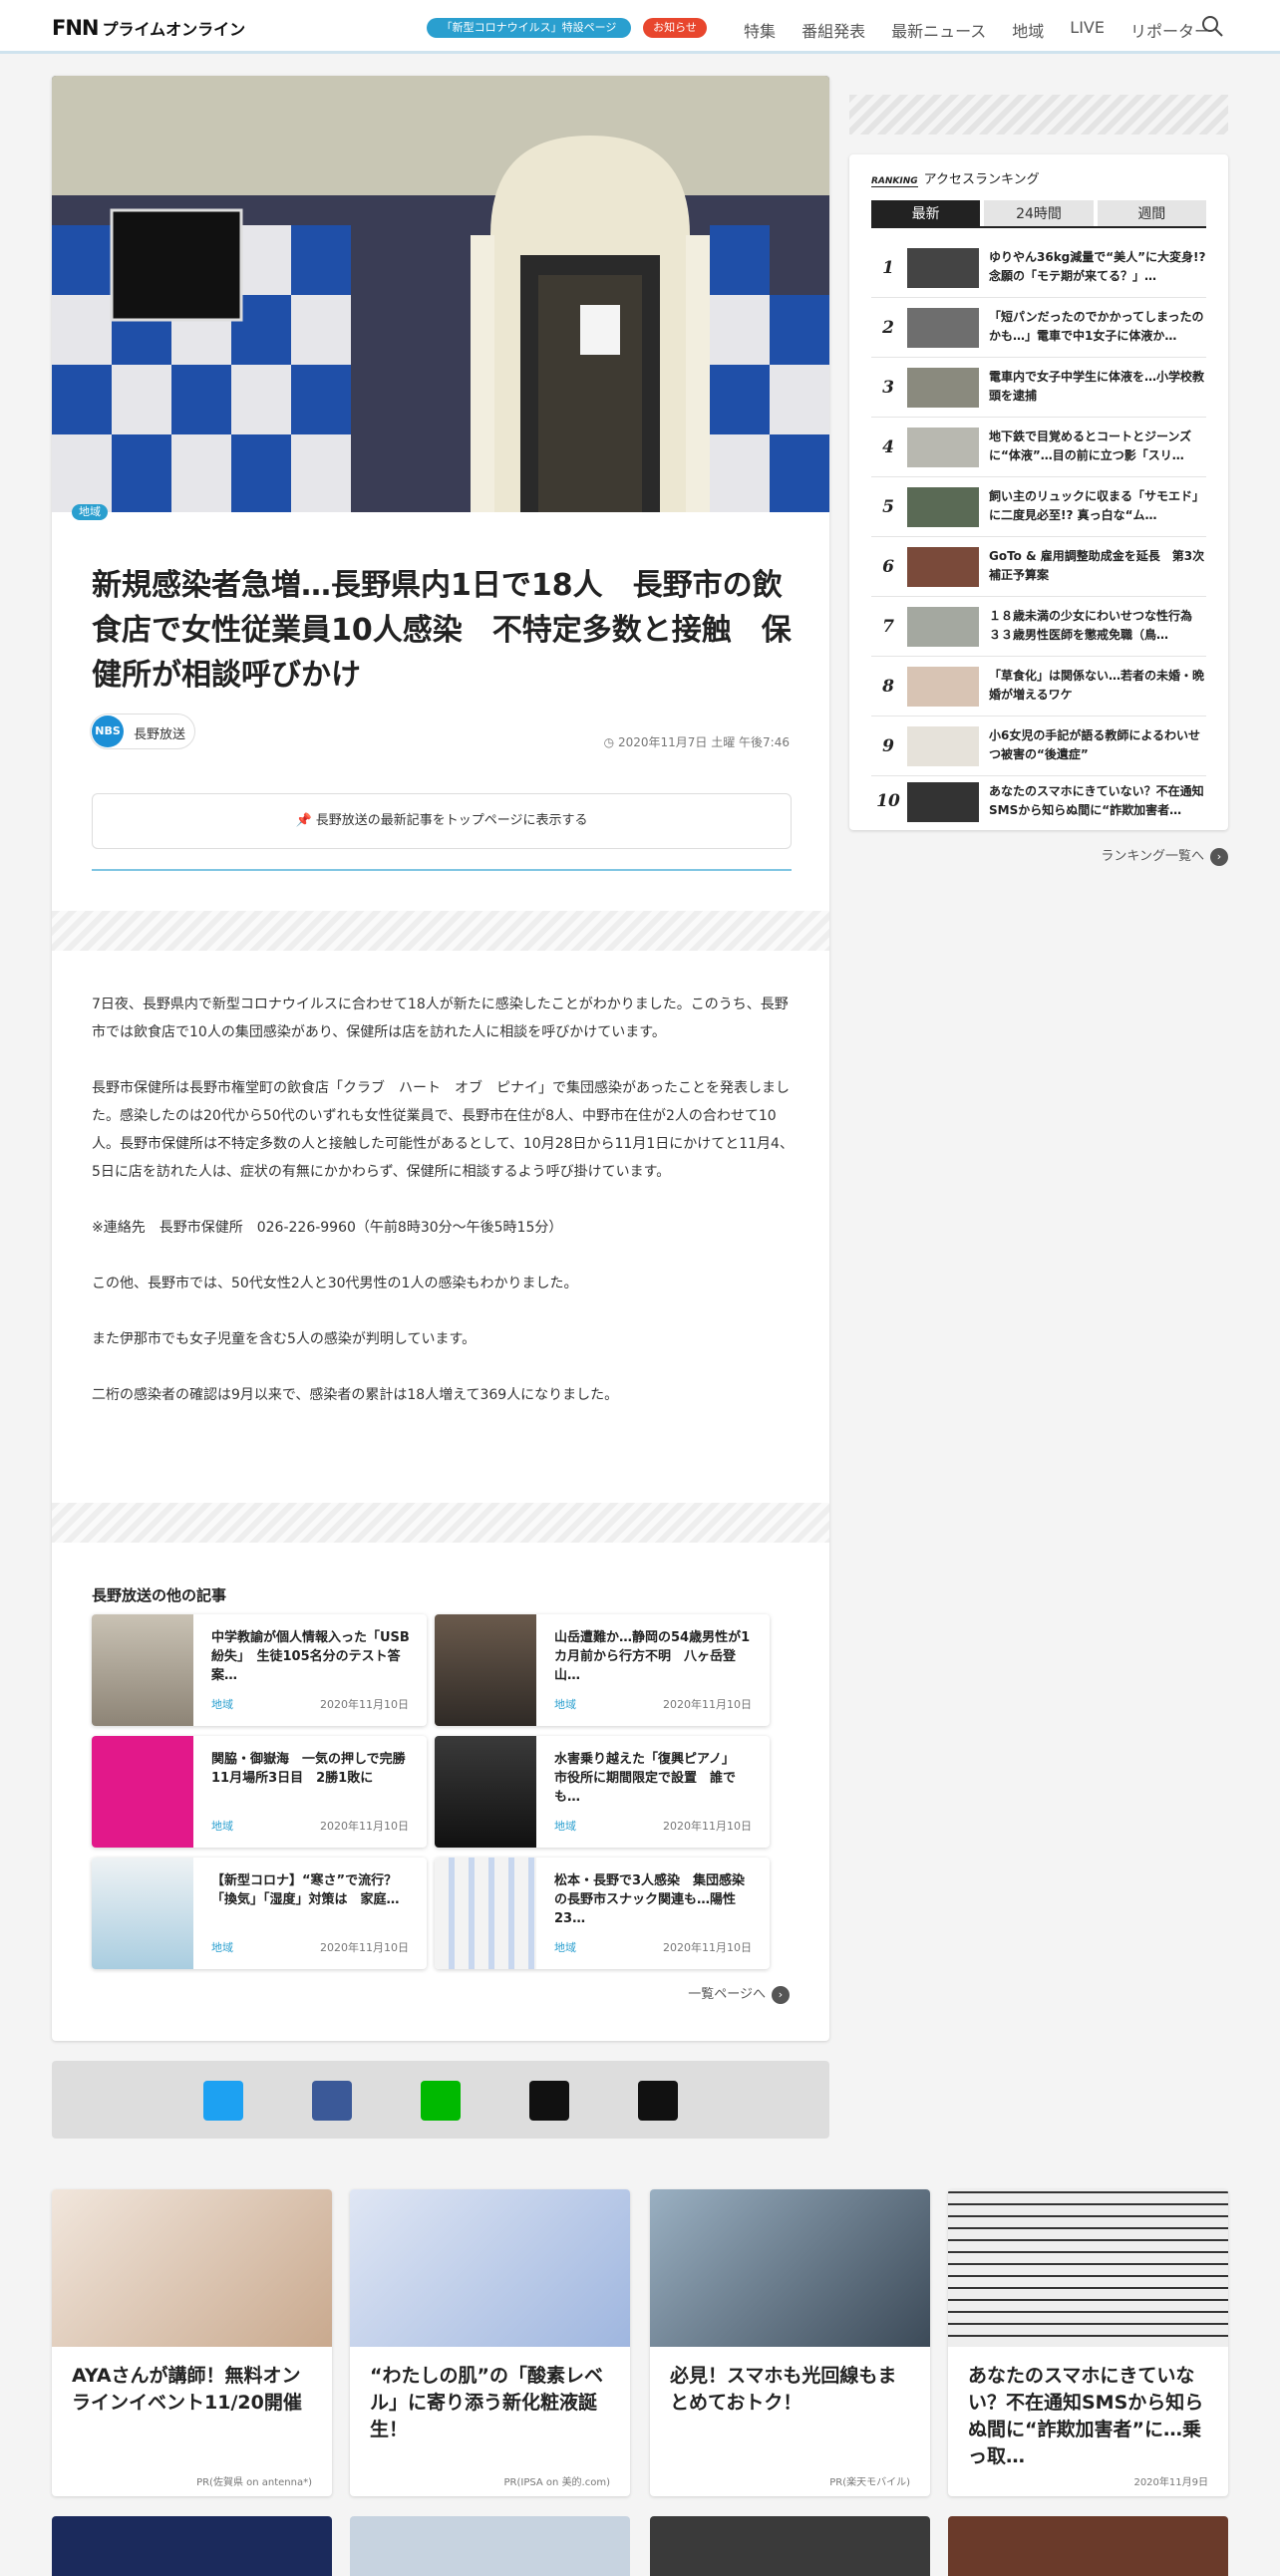 This screenshot has height=2576, width=1280. Describe the element at coordinates (926, 213) in the screenshot. I see `tab-latest: 最新` at that location.